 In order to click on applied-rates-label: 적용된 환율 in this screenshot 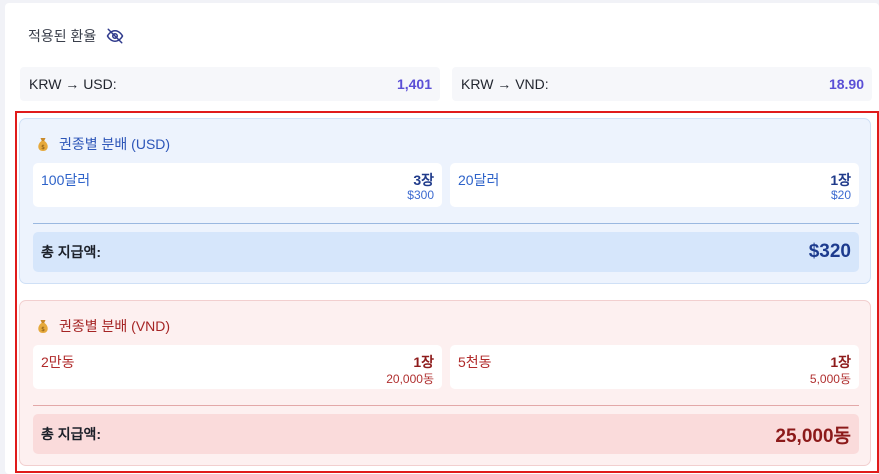, I will do `click(62, 36)`.